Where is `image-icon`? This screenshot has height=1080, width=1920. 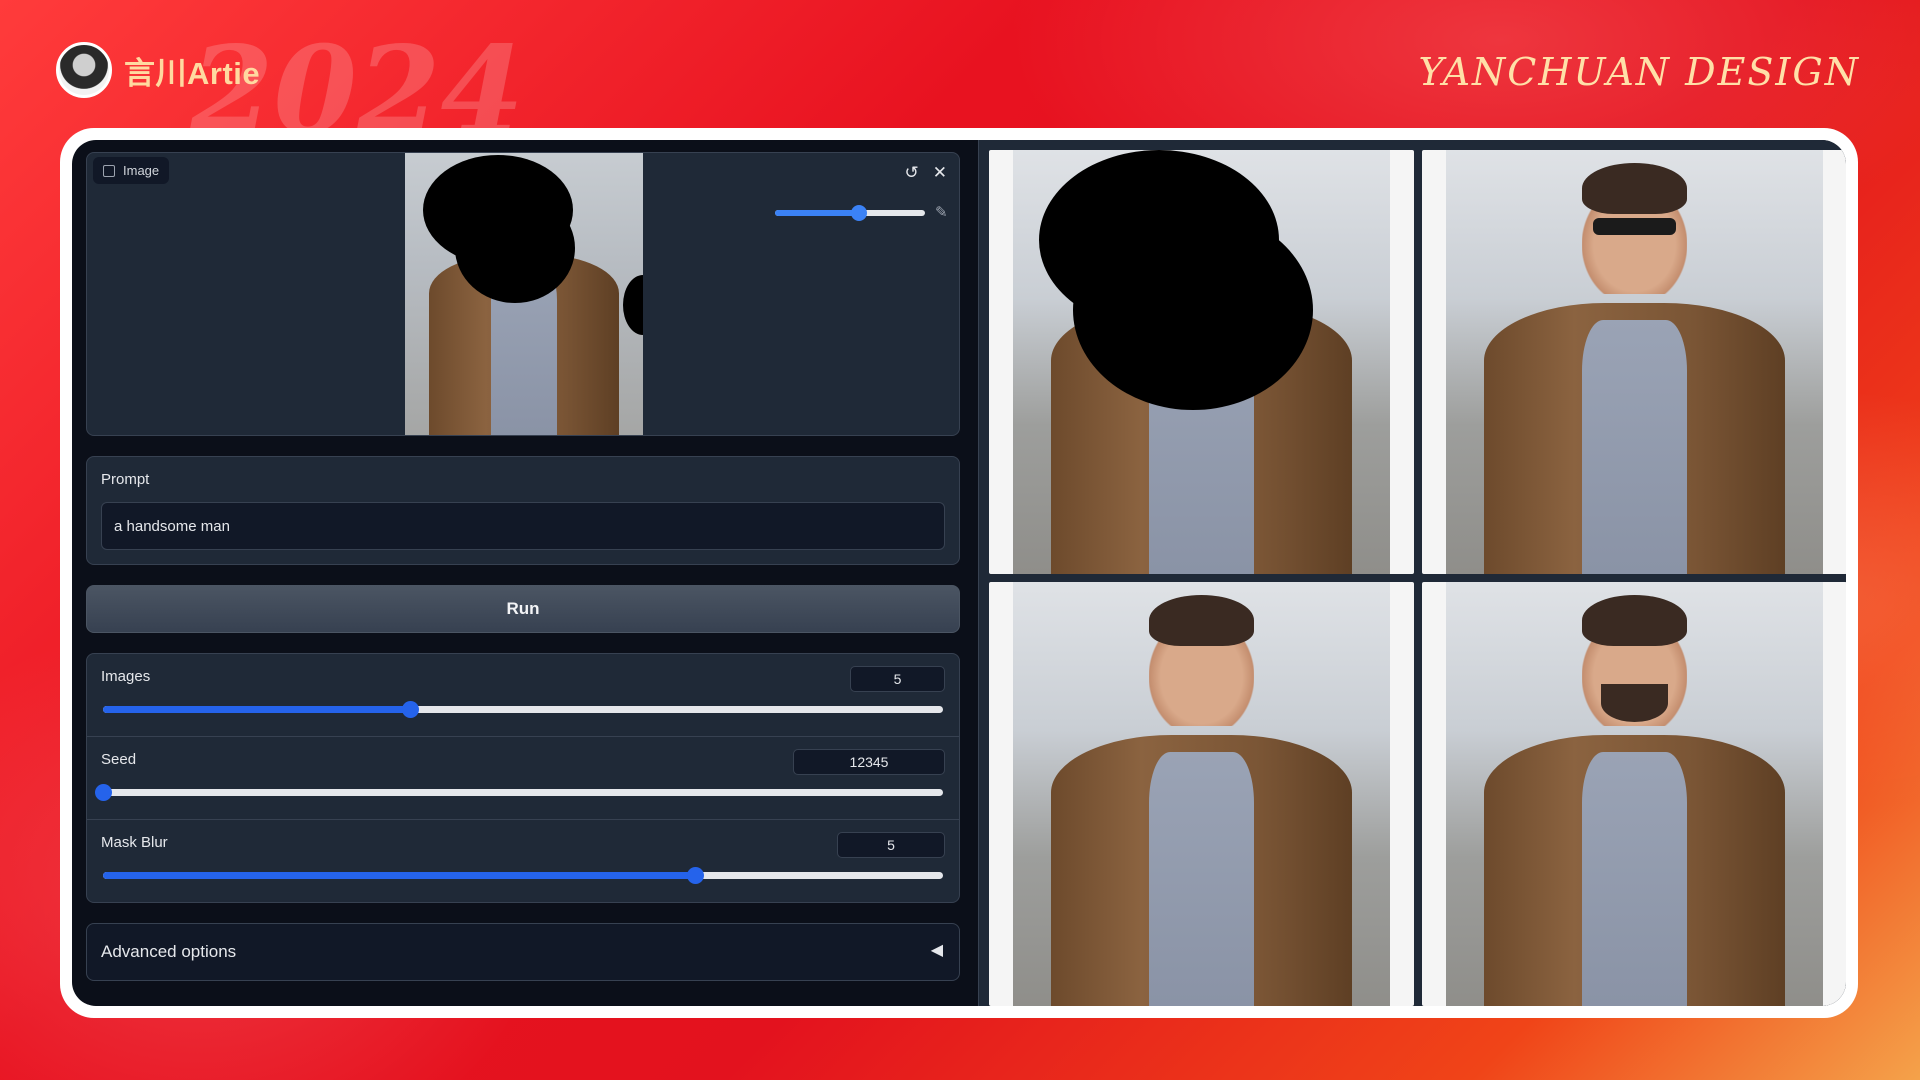
image-icon is located at coordinates (109, 170).